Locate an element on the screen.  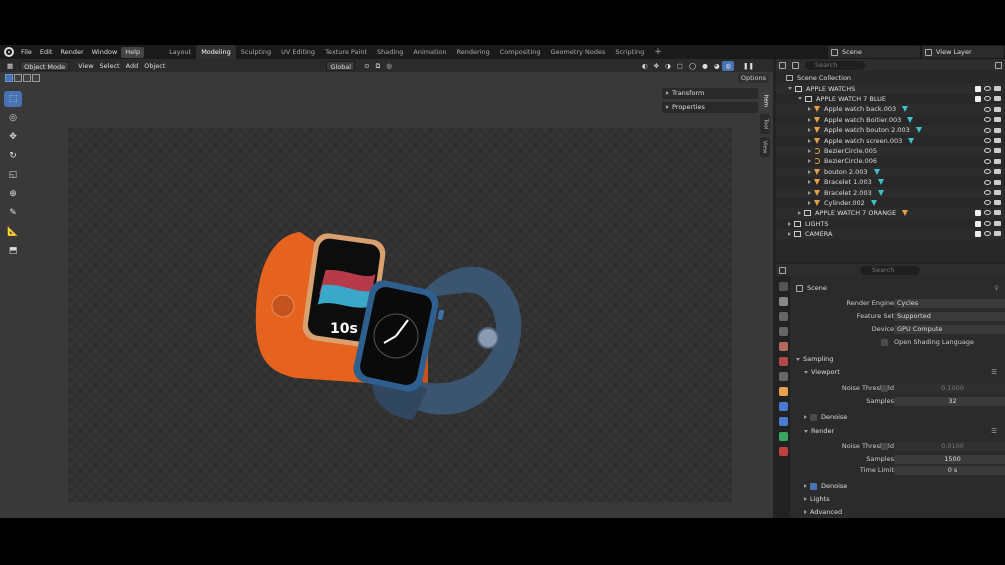
pivot-icon: ⊙ is located at coordinates (366, 66).